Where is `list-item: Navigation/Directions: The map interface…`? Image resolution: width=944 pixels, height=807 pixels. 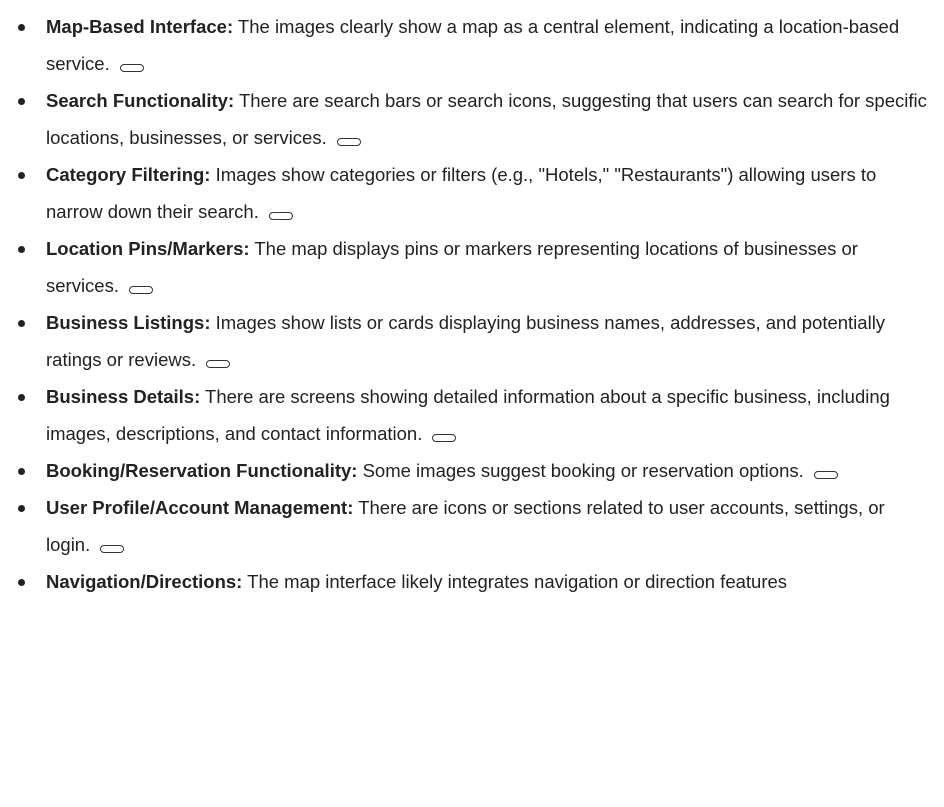 list-item: Navigation/Directions: The map interface… is located at coordinates (472, 581).